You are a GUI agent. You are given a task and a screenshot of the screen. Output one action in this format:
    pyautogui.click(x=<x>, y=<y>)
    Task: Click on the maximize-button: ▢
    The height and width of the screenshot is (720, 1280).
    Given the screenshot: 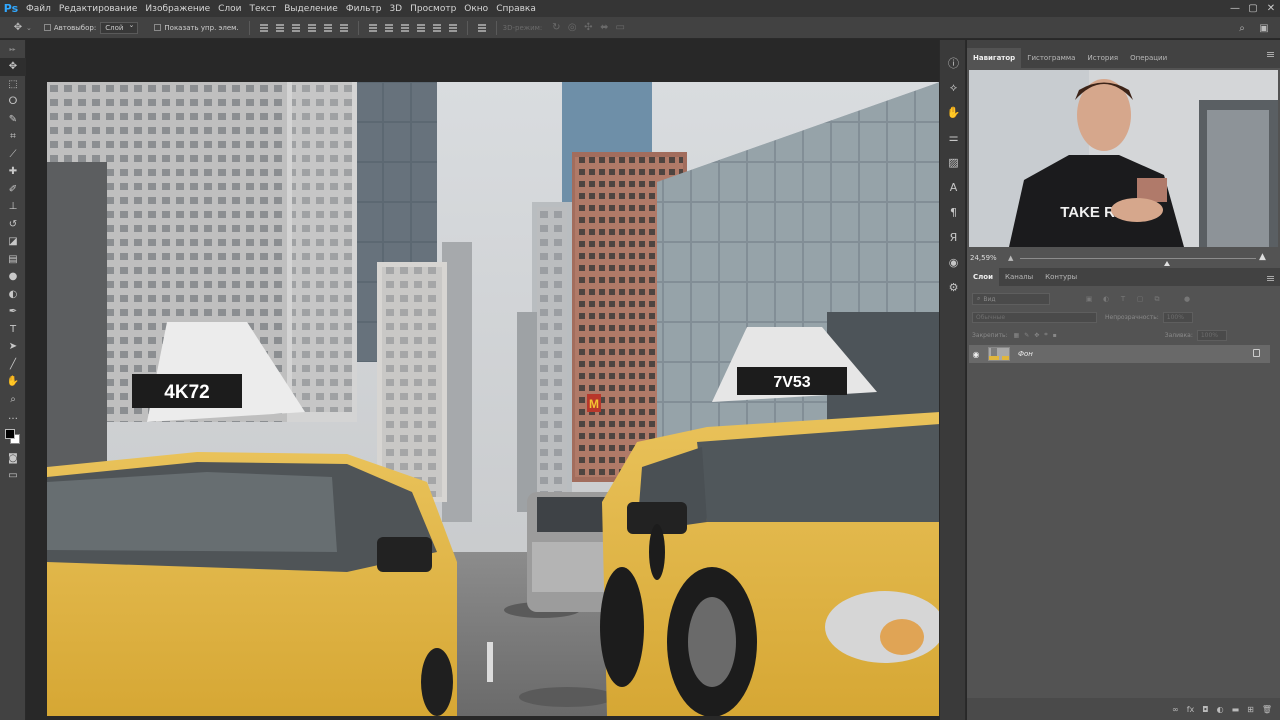 What is the action you would take?
    pyautogui.click(x=1253, y=8)
    